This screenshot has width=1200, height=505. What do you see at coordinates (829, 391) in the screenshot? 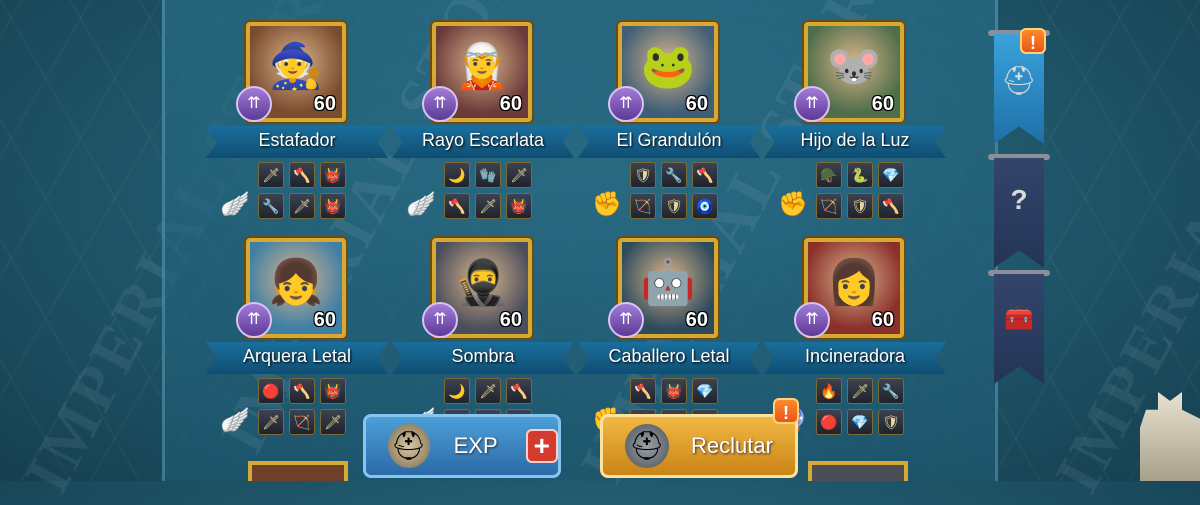
I see `gear-slot: 🔥` at bounding box center [829, 391].